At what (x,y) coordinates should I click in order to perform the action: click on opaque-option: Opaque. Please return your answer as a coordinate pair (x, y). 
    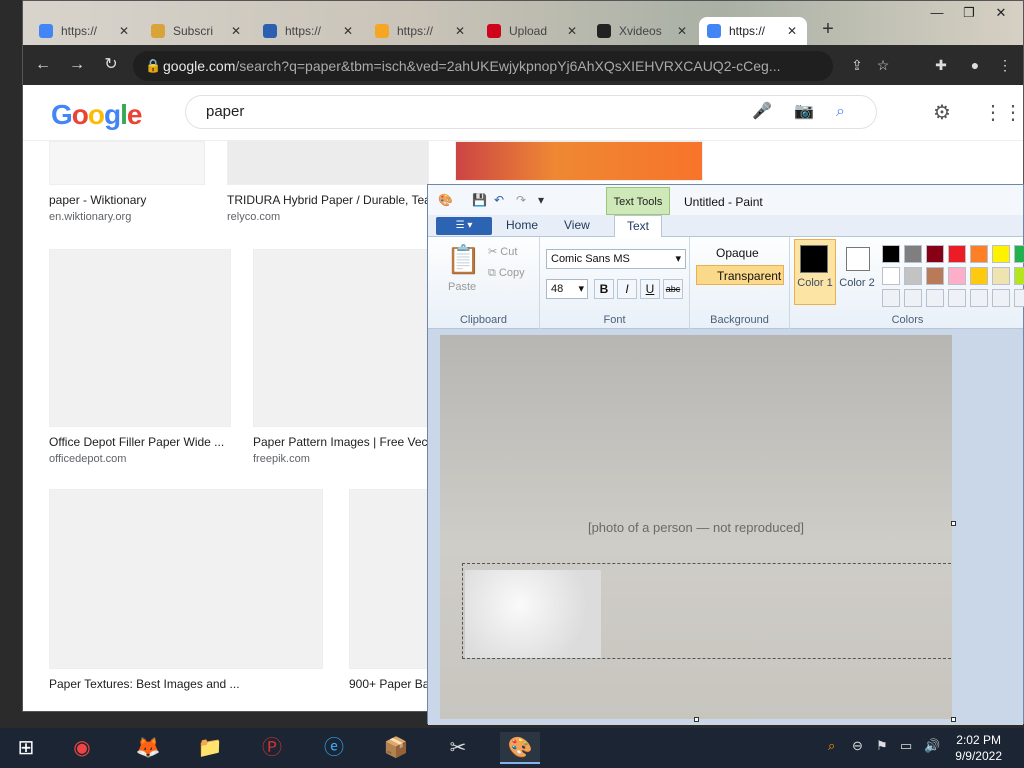
    Looking at the image, I should click on (740, 253).